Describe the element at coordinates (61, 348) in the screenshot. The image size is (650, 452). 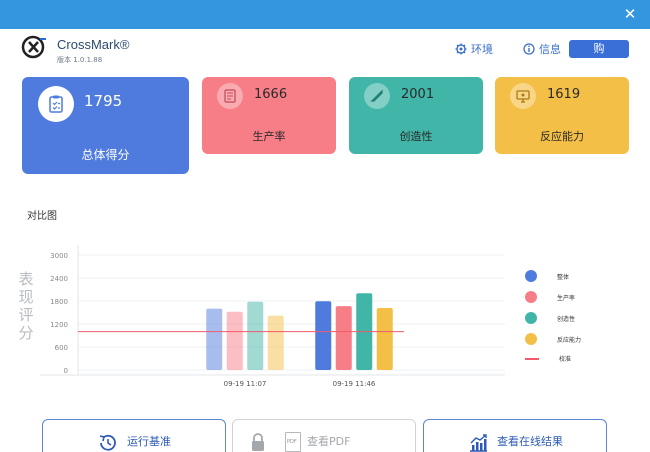
I see `y-tick-label: 600` at that location.